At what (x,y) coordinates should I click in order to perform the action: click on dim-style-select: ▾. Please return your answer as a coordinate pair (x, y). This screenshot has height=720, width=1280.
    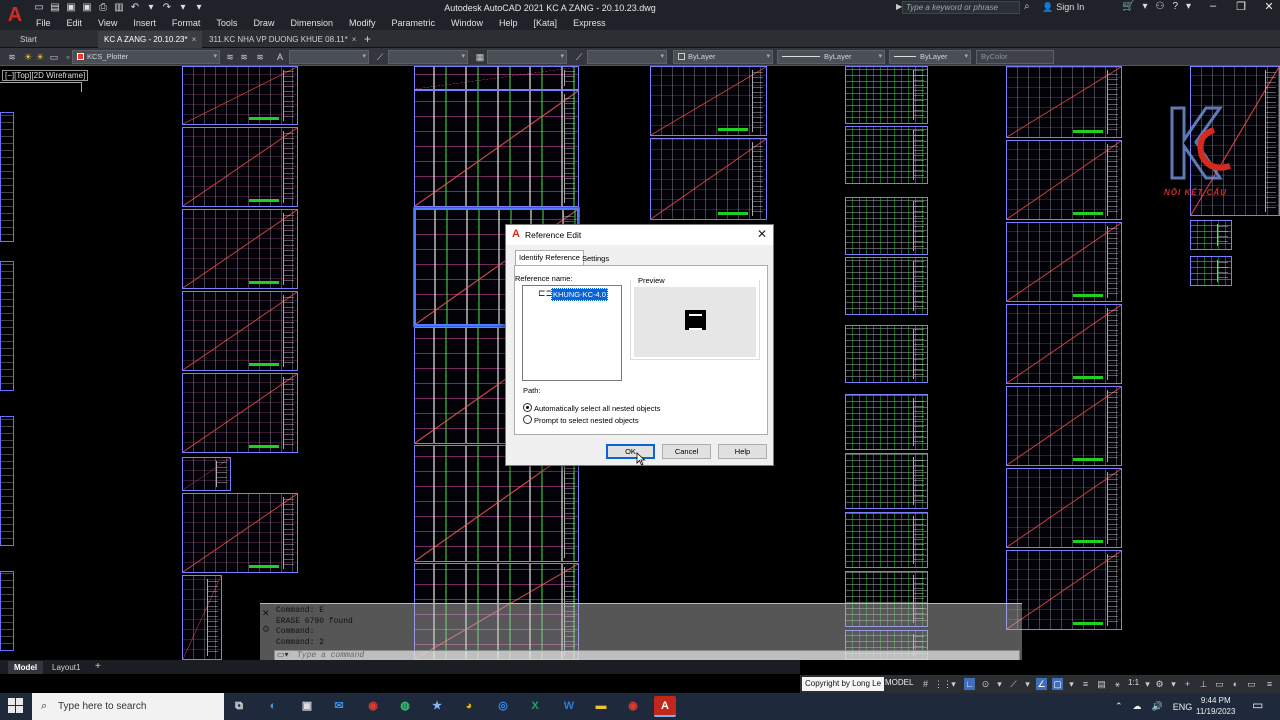
    Looking at the image, I should click on (428, 57).